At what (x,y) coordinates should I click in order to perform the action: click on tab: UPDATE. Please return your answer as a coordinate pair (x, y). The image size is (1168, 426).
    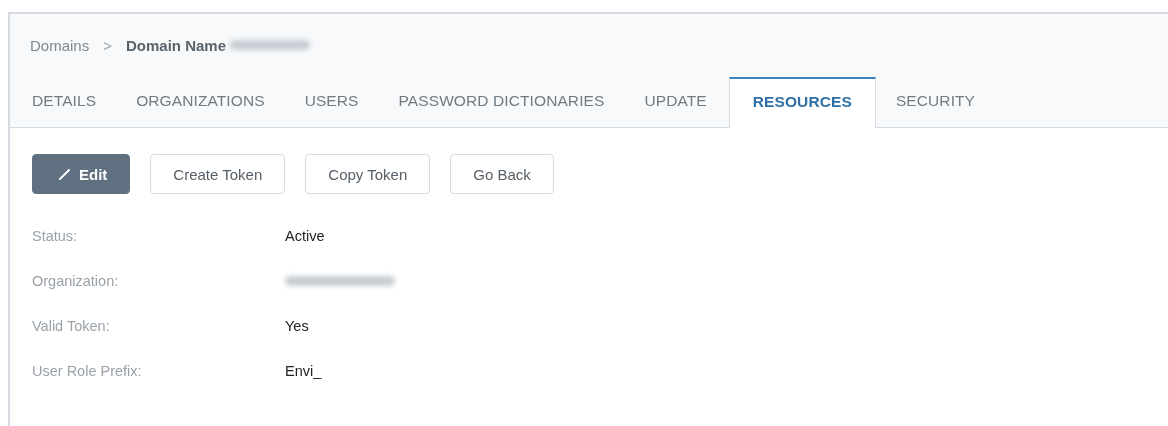
    Looking at the image, I should click on (675, 102).